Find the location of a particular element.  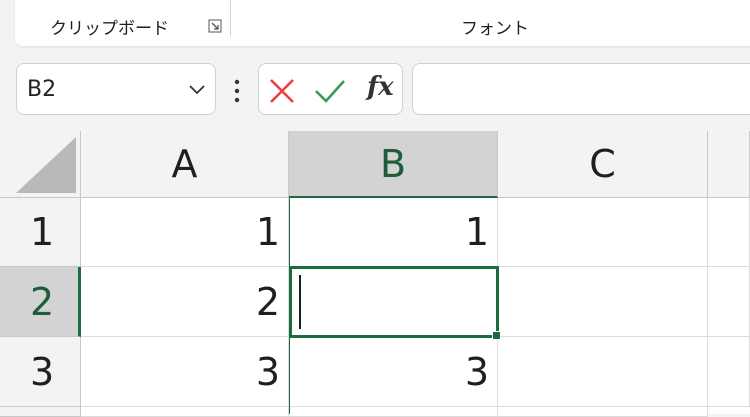

select-all-button is located at coordinates (40, 164).